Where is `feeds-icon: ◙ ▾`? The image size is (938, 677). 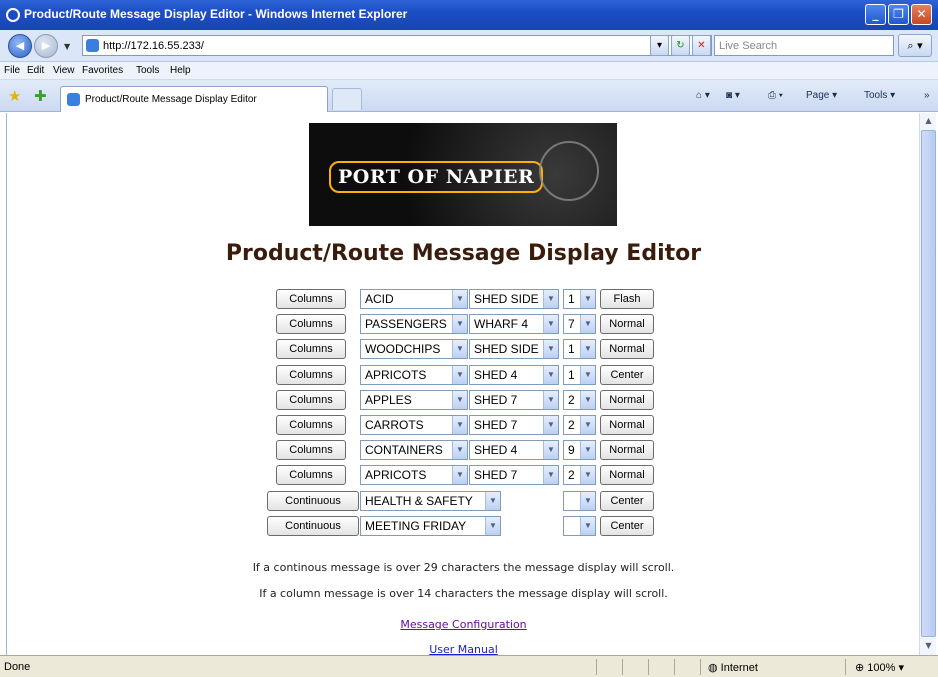 feeds-icon: ◙ ▾ is located at coordinates (733, 95).